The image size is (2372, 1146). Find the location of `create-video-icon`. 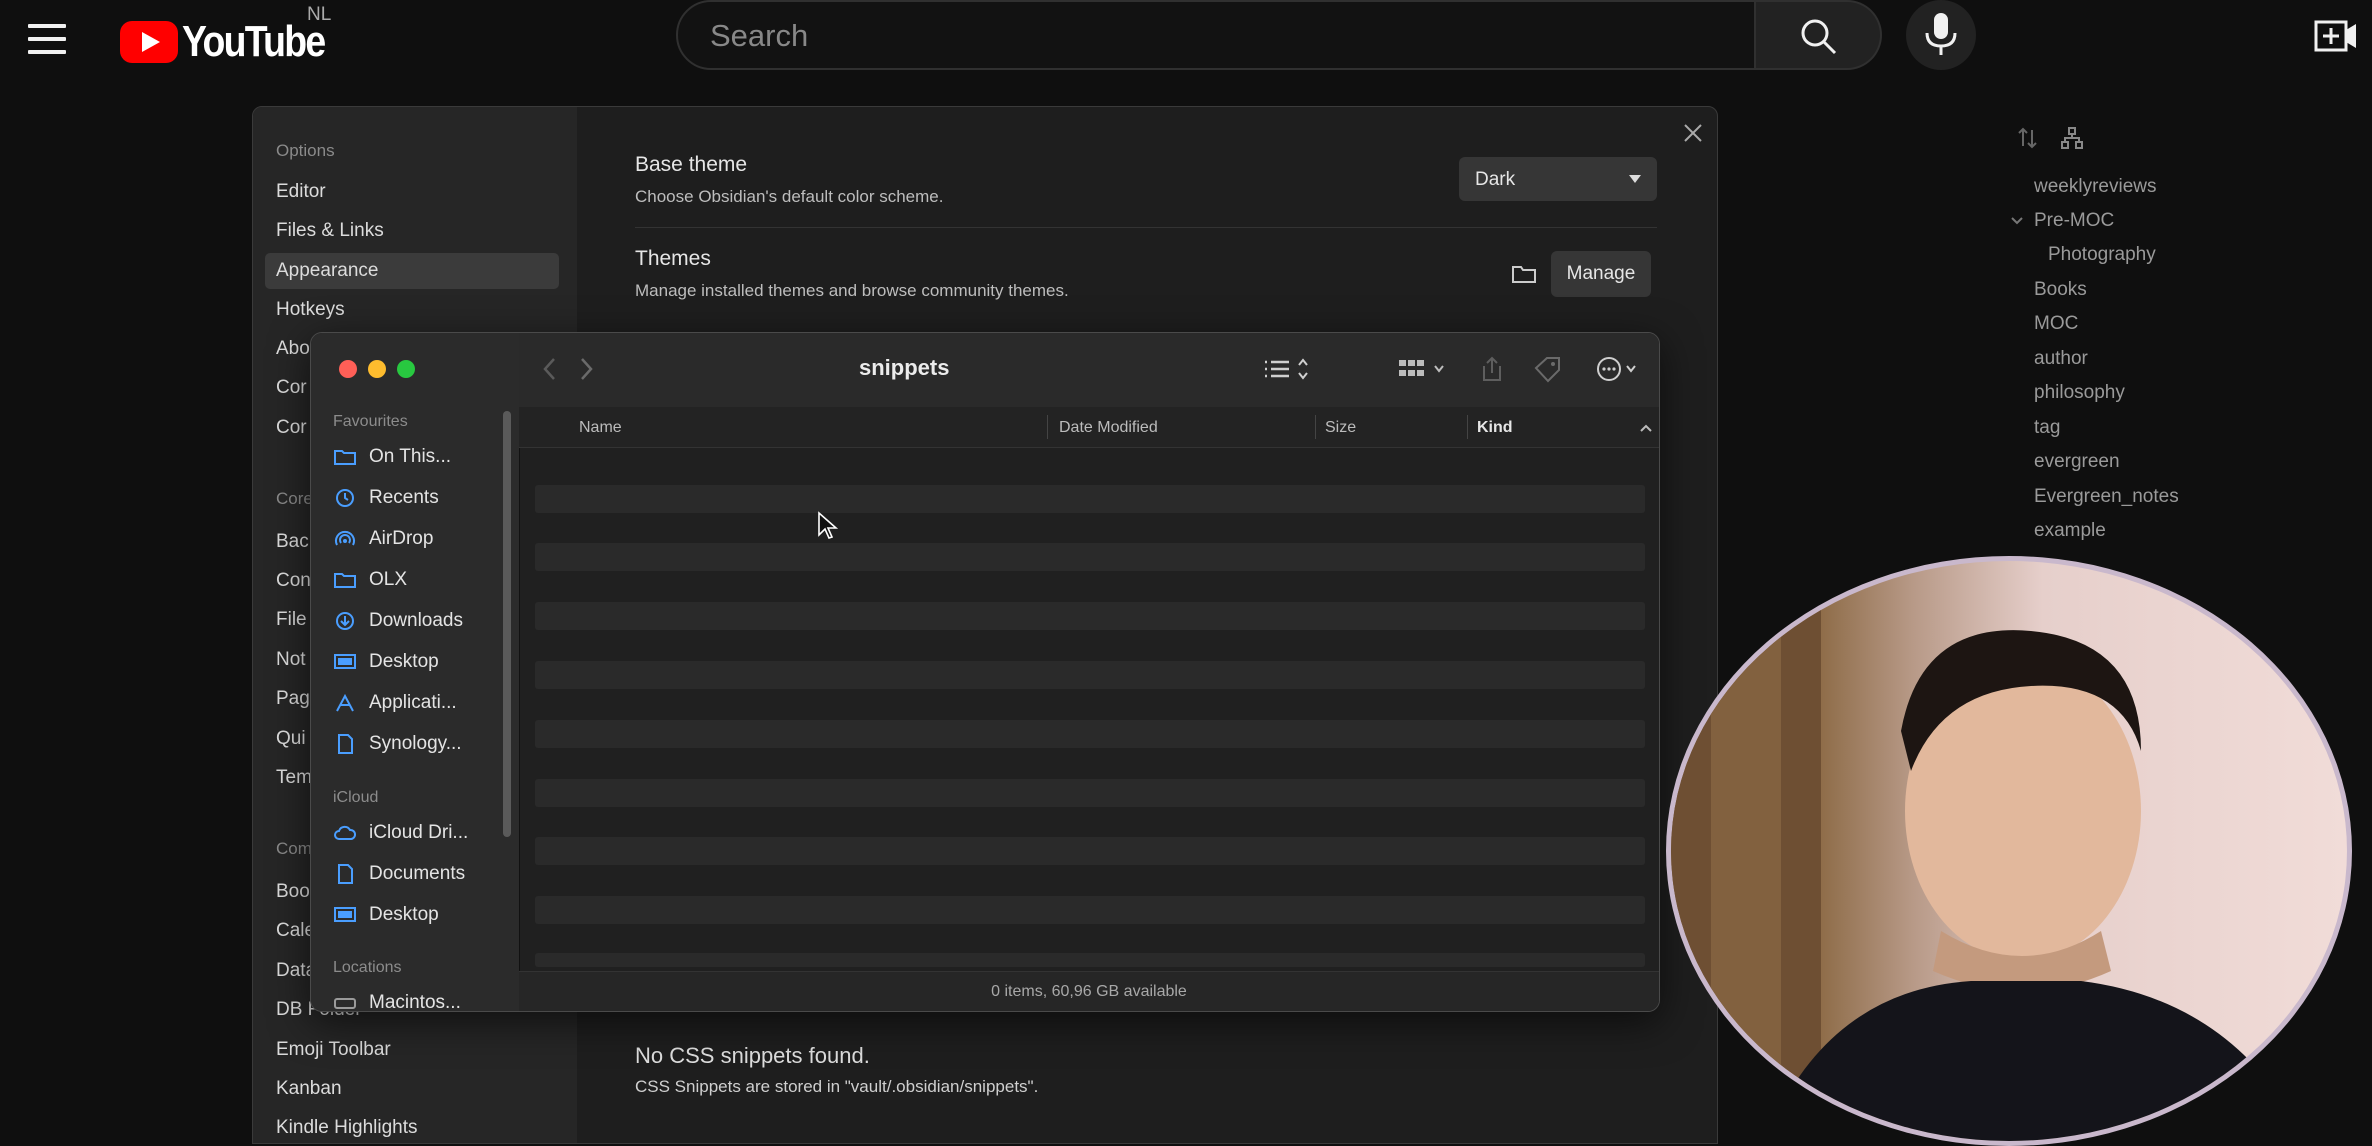

create-video-icon is located at coordinates (2336, 36).